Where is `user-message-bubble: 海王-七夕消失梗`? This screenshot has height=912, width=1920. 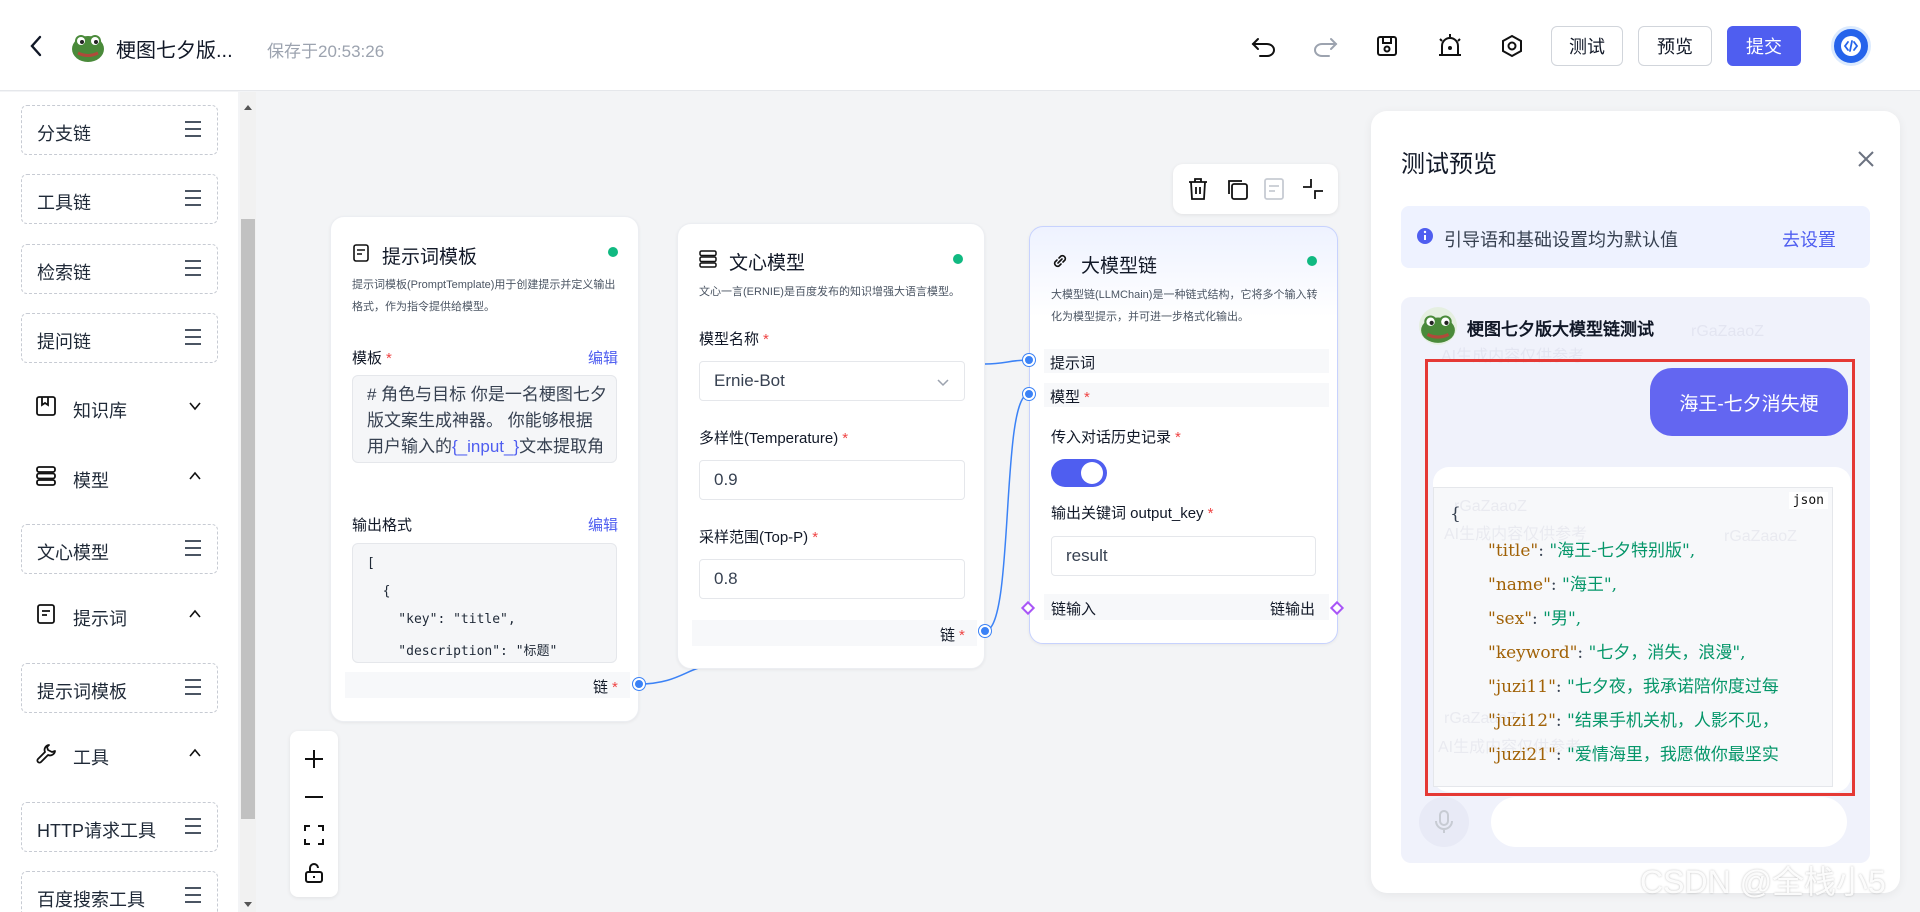 user-message-bubble: 海王-七夕消失梗 is located at coordinates (1749, 402).